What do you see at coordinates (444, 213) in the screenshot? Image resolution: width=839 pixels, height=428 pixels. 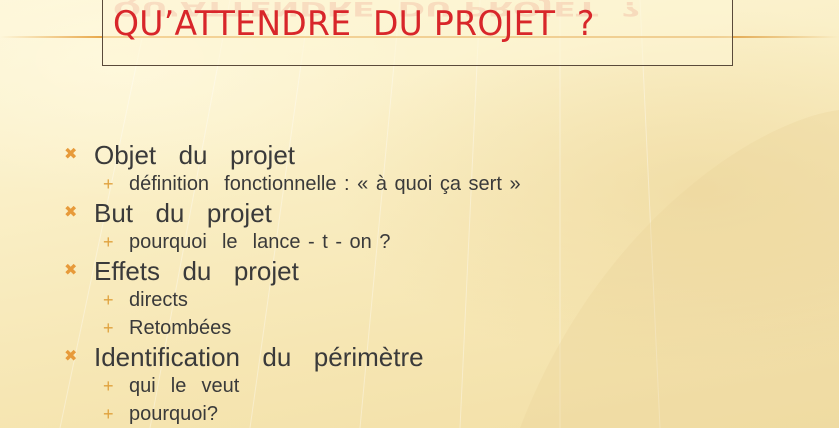 I see `list-item: ✖ But du projet` at bounding box center [444, 213].